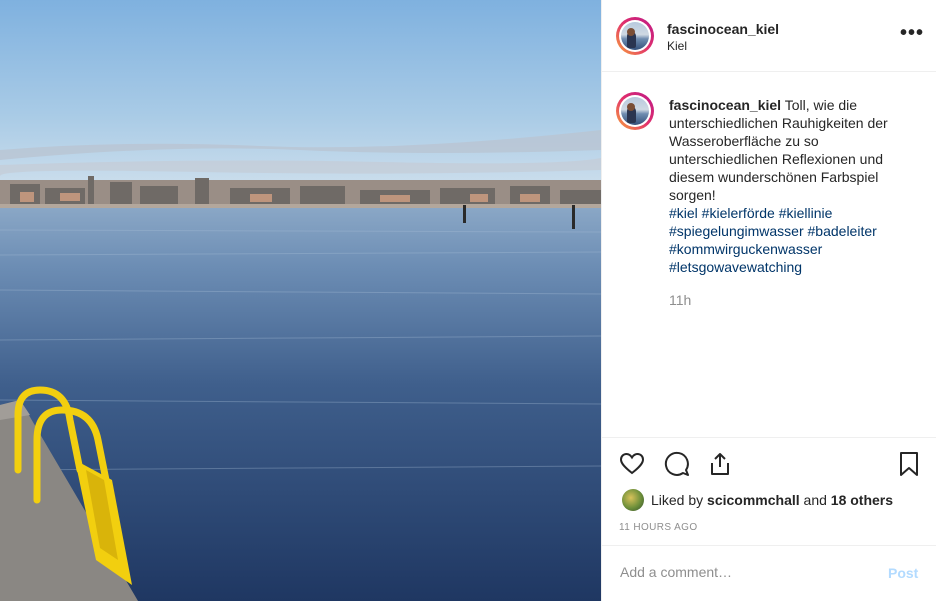 The width and height of the screenshot is (936, 601). I want to click on likes-and: and, so click(815, 500).